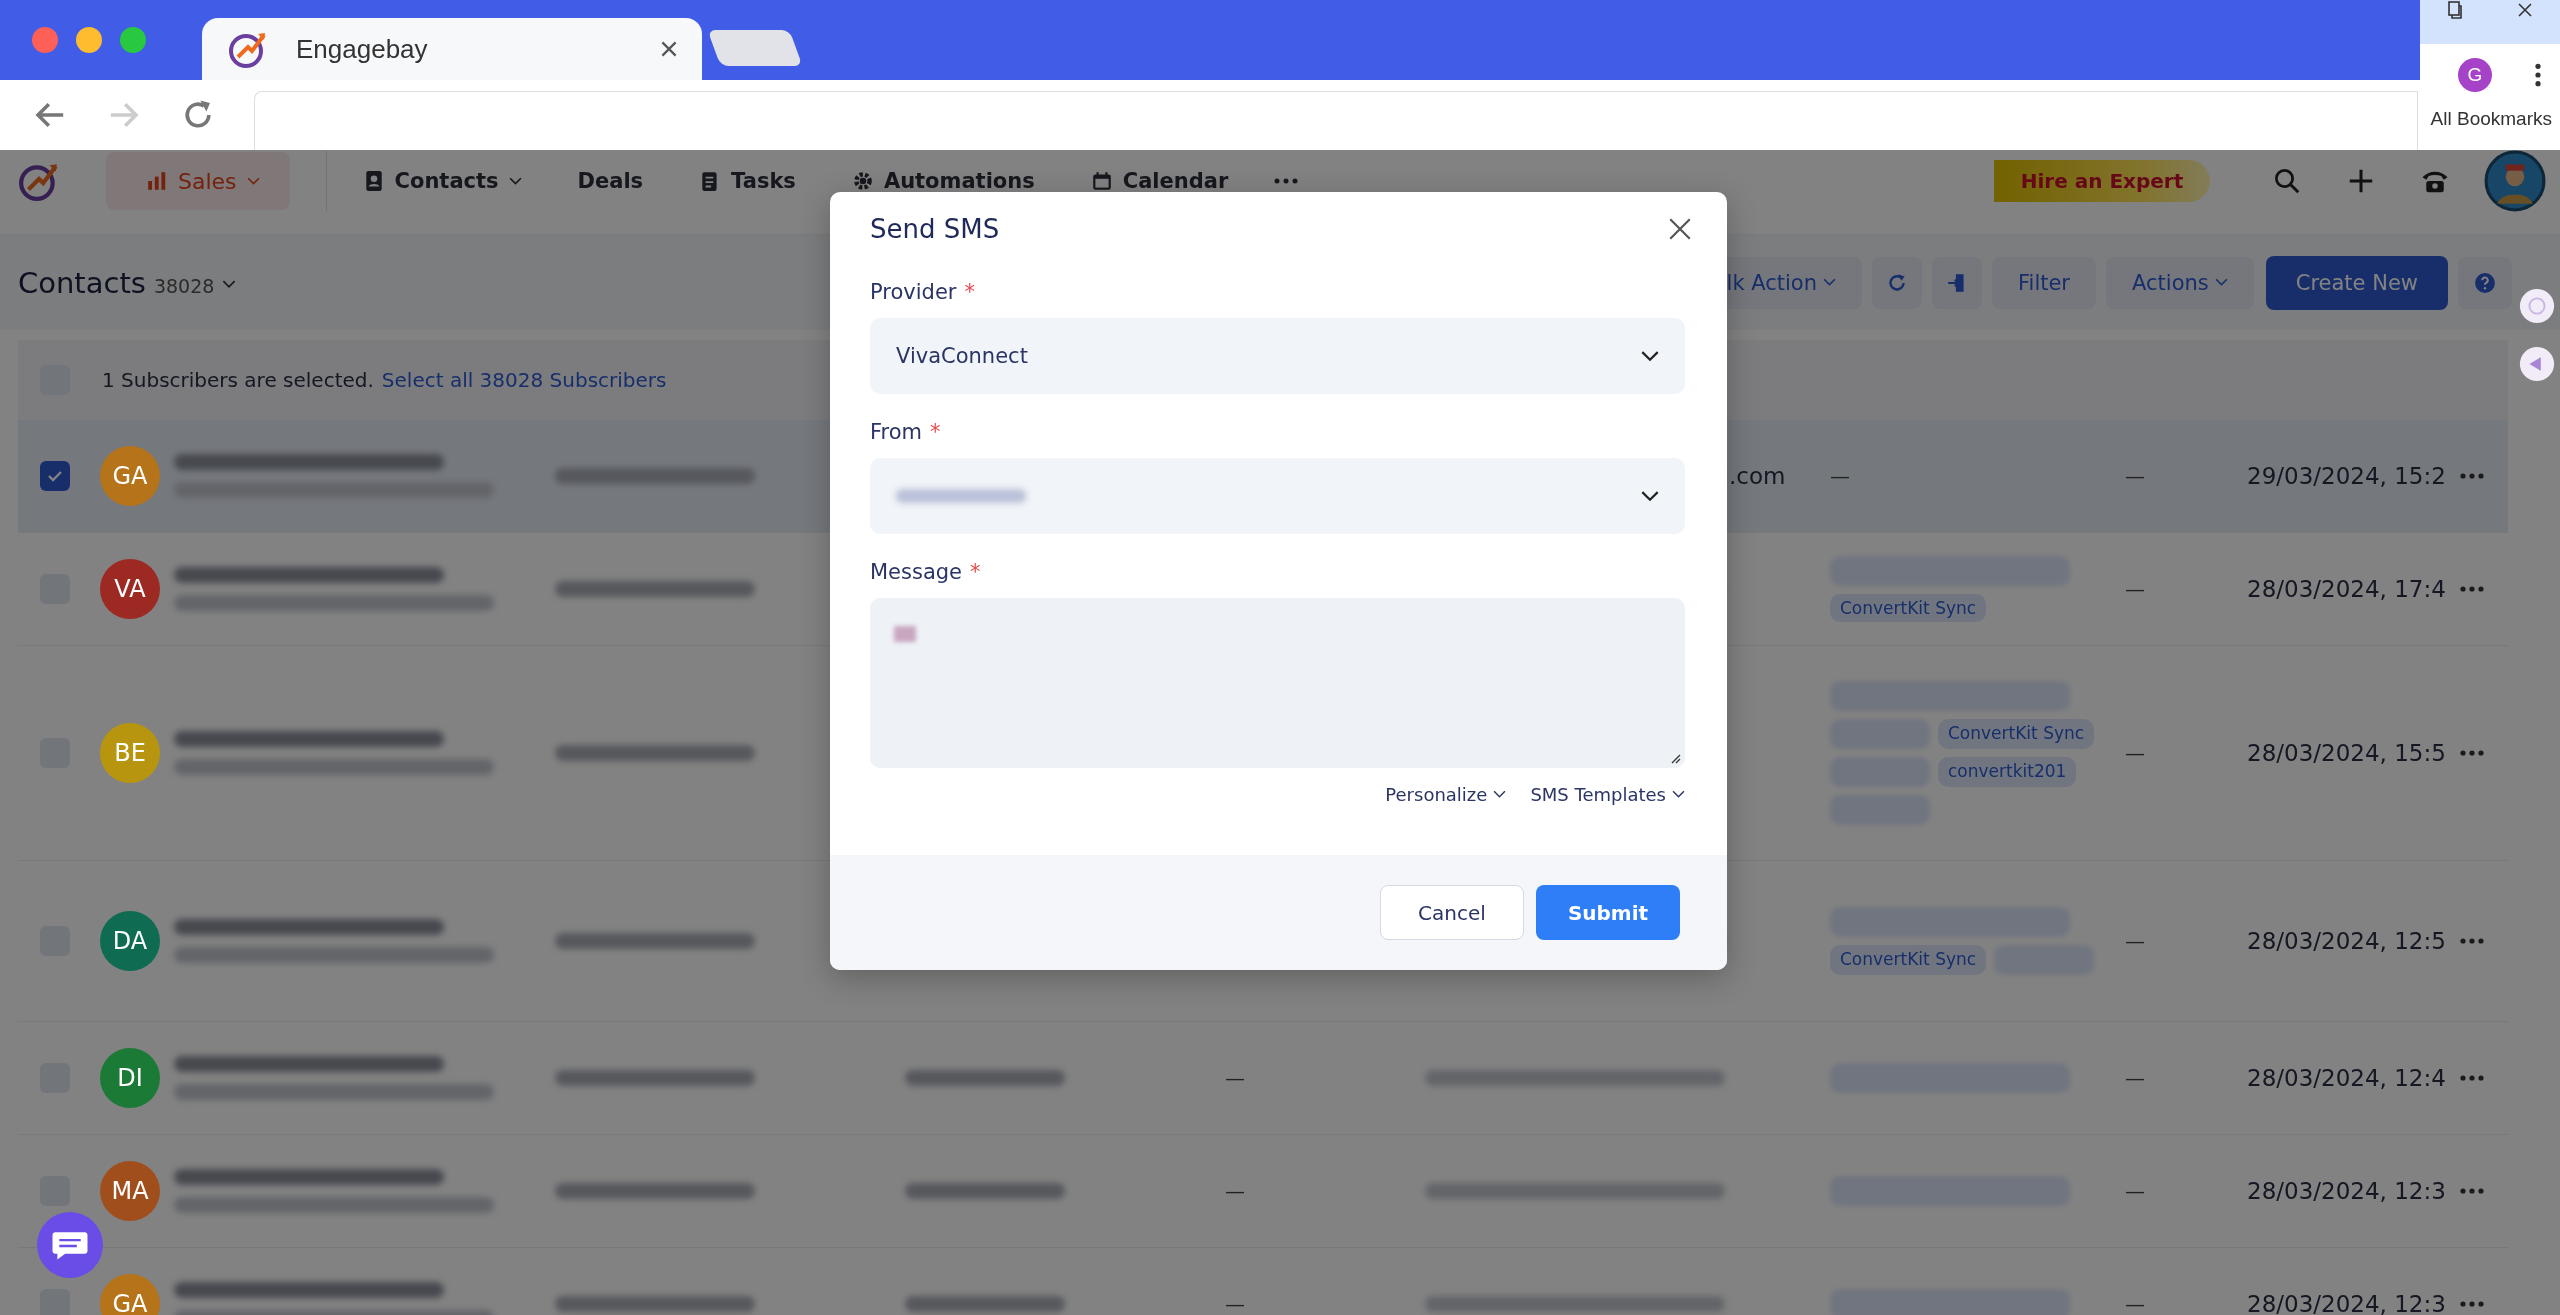 Image resolution: width=2560 pixels, height=1315 pixels. Describe the element at coordinates (130, 589) in the screenshot. I see `avatar-initials: VA` at that location.